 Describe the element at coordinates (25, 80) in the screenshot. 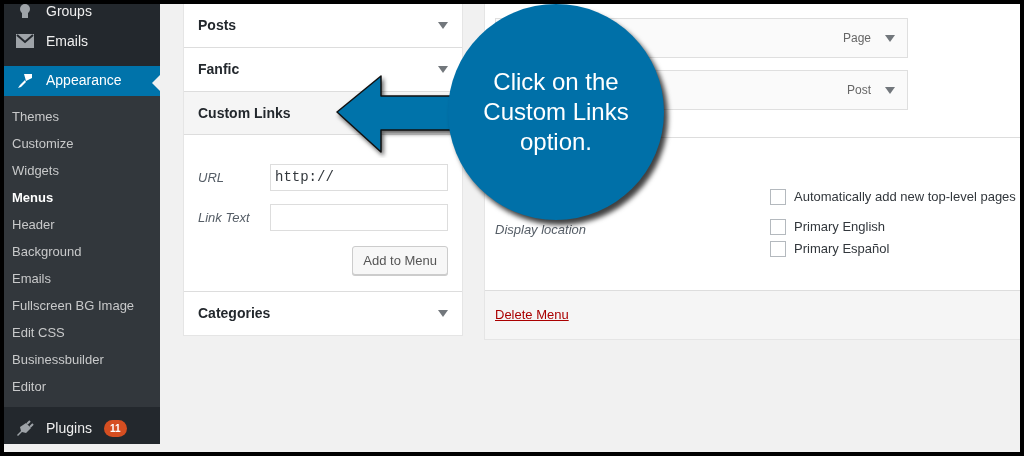

I see `paintbrush-icon` at that location.